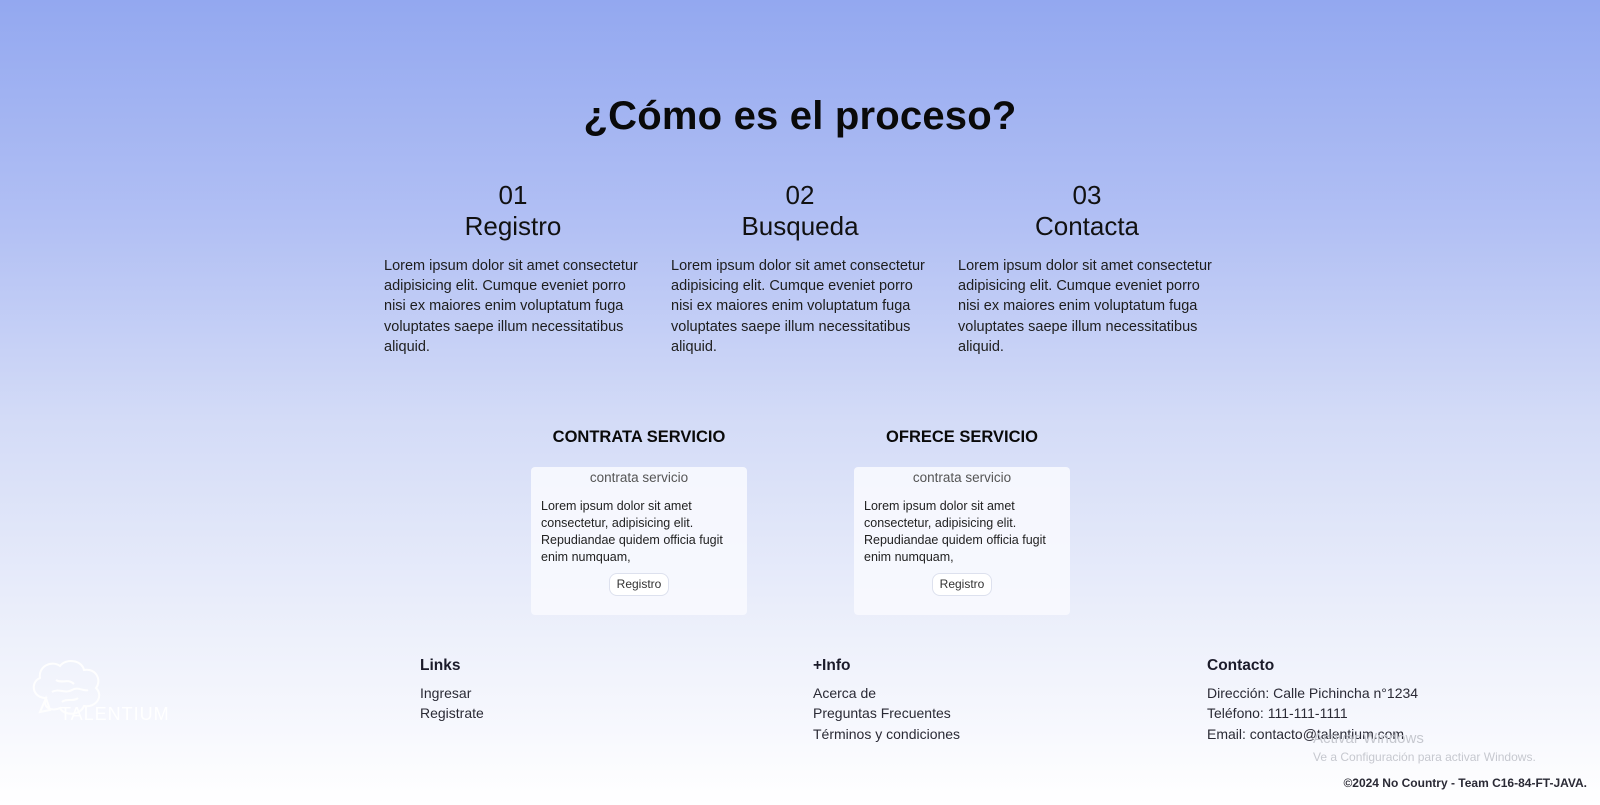  I want to click on step-name: Registro, so click(513, 226).